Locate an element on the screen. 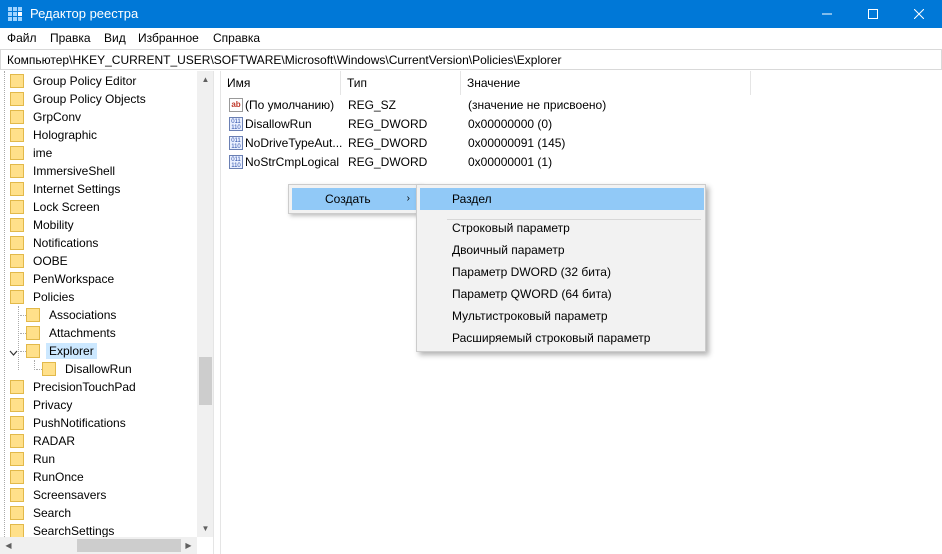  value-type: REG_DWORD is located at coordinates (388, 124).